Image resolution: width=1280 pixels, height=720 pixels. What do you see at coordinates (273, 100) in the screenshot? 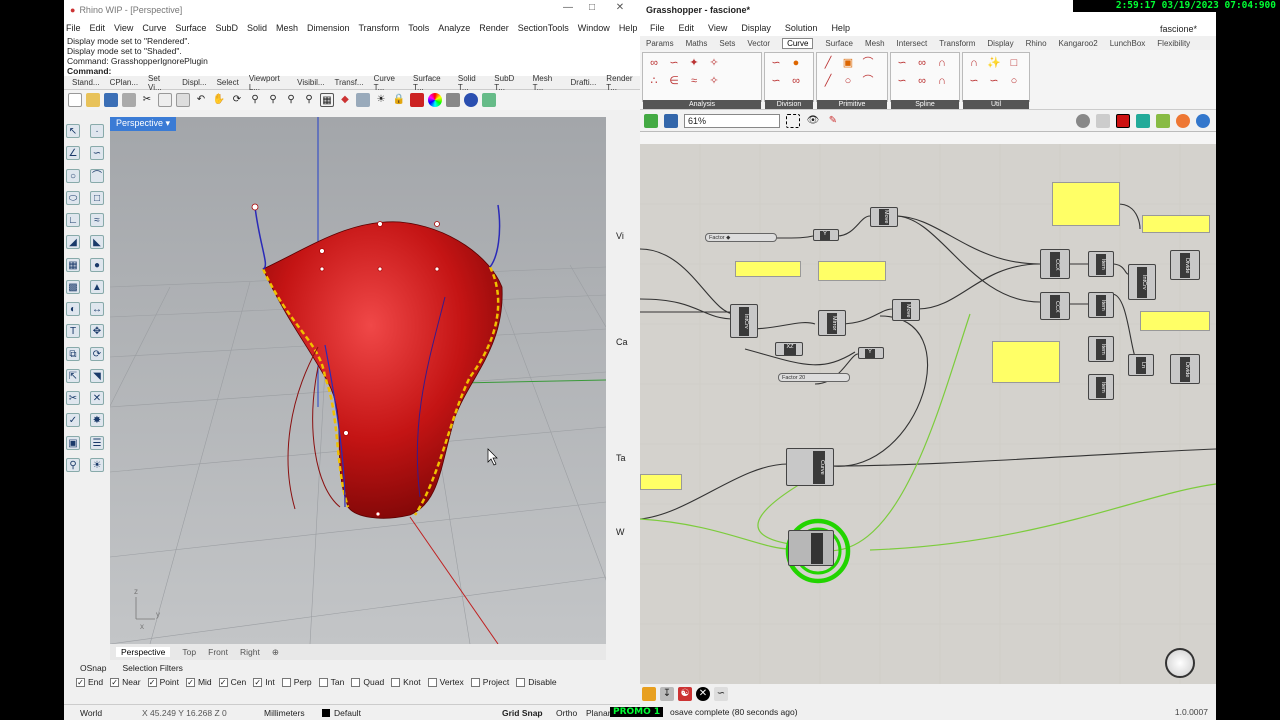
I see `zoom-window-icon: ⚲` at bounding box center [273, 100].